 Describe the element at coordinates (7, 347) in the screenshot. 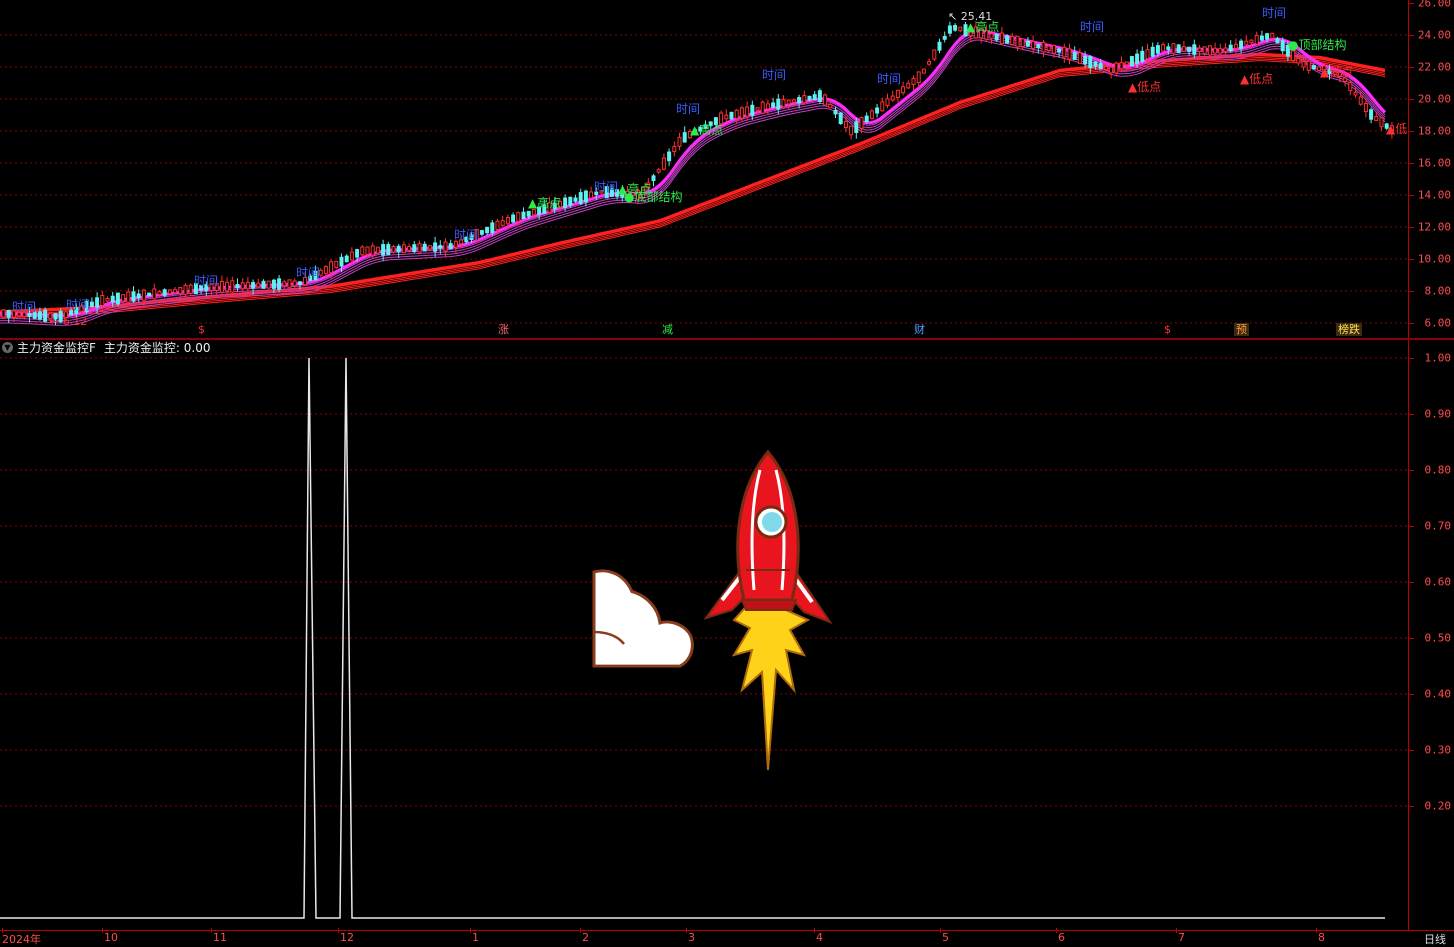

I see `collapse-icon: ▼` at that location.